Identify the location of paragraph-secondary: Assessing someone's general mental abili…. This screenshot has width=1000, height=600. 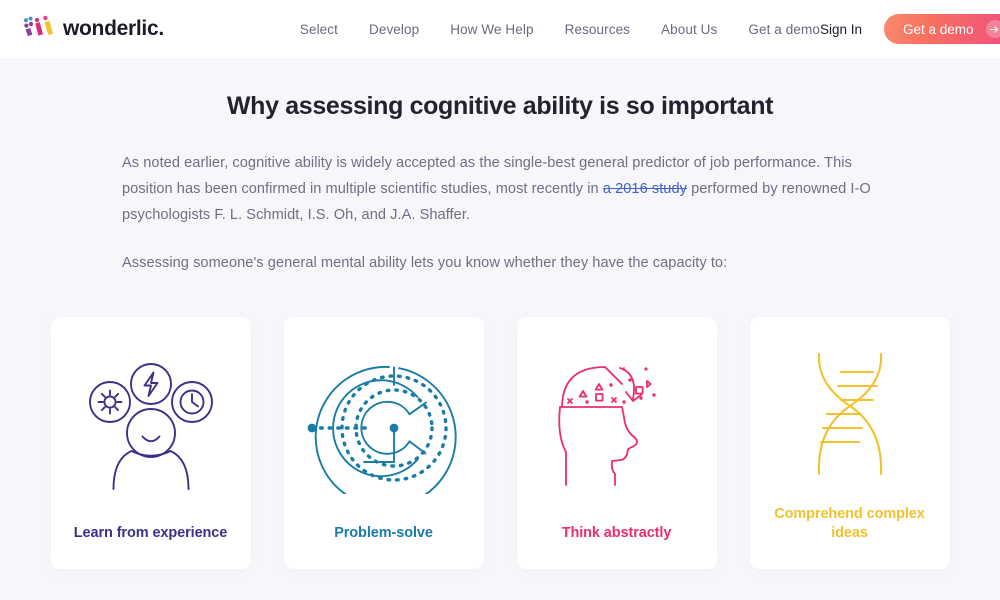
(425, 263).